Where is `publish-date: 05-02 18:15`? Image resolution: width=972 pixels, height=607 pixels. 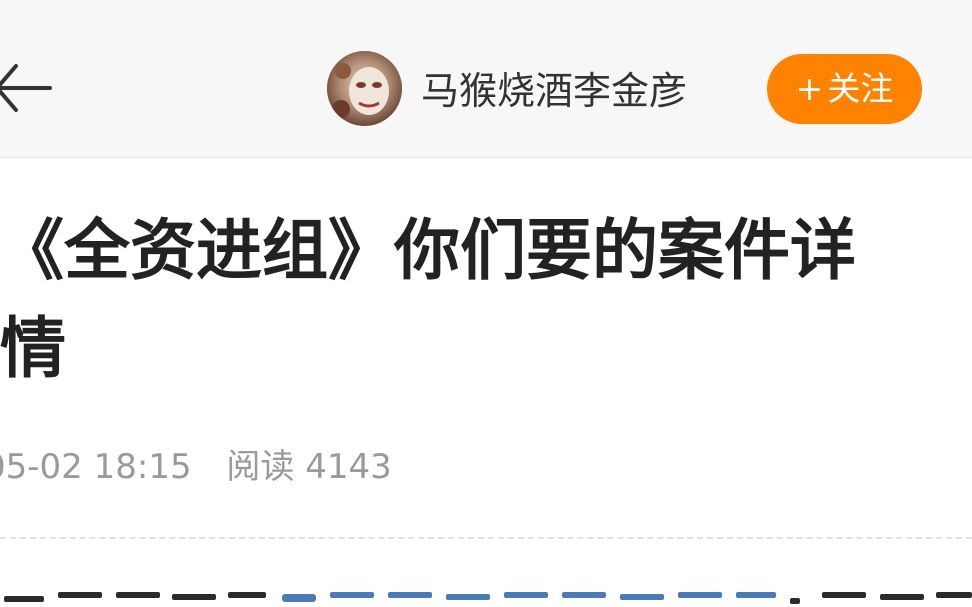 publish-date: 05-02 18:15 is located at coordinates (96, 467).